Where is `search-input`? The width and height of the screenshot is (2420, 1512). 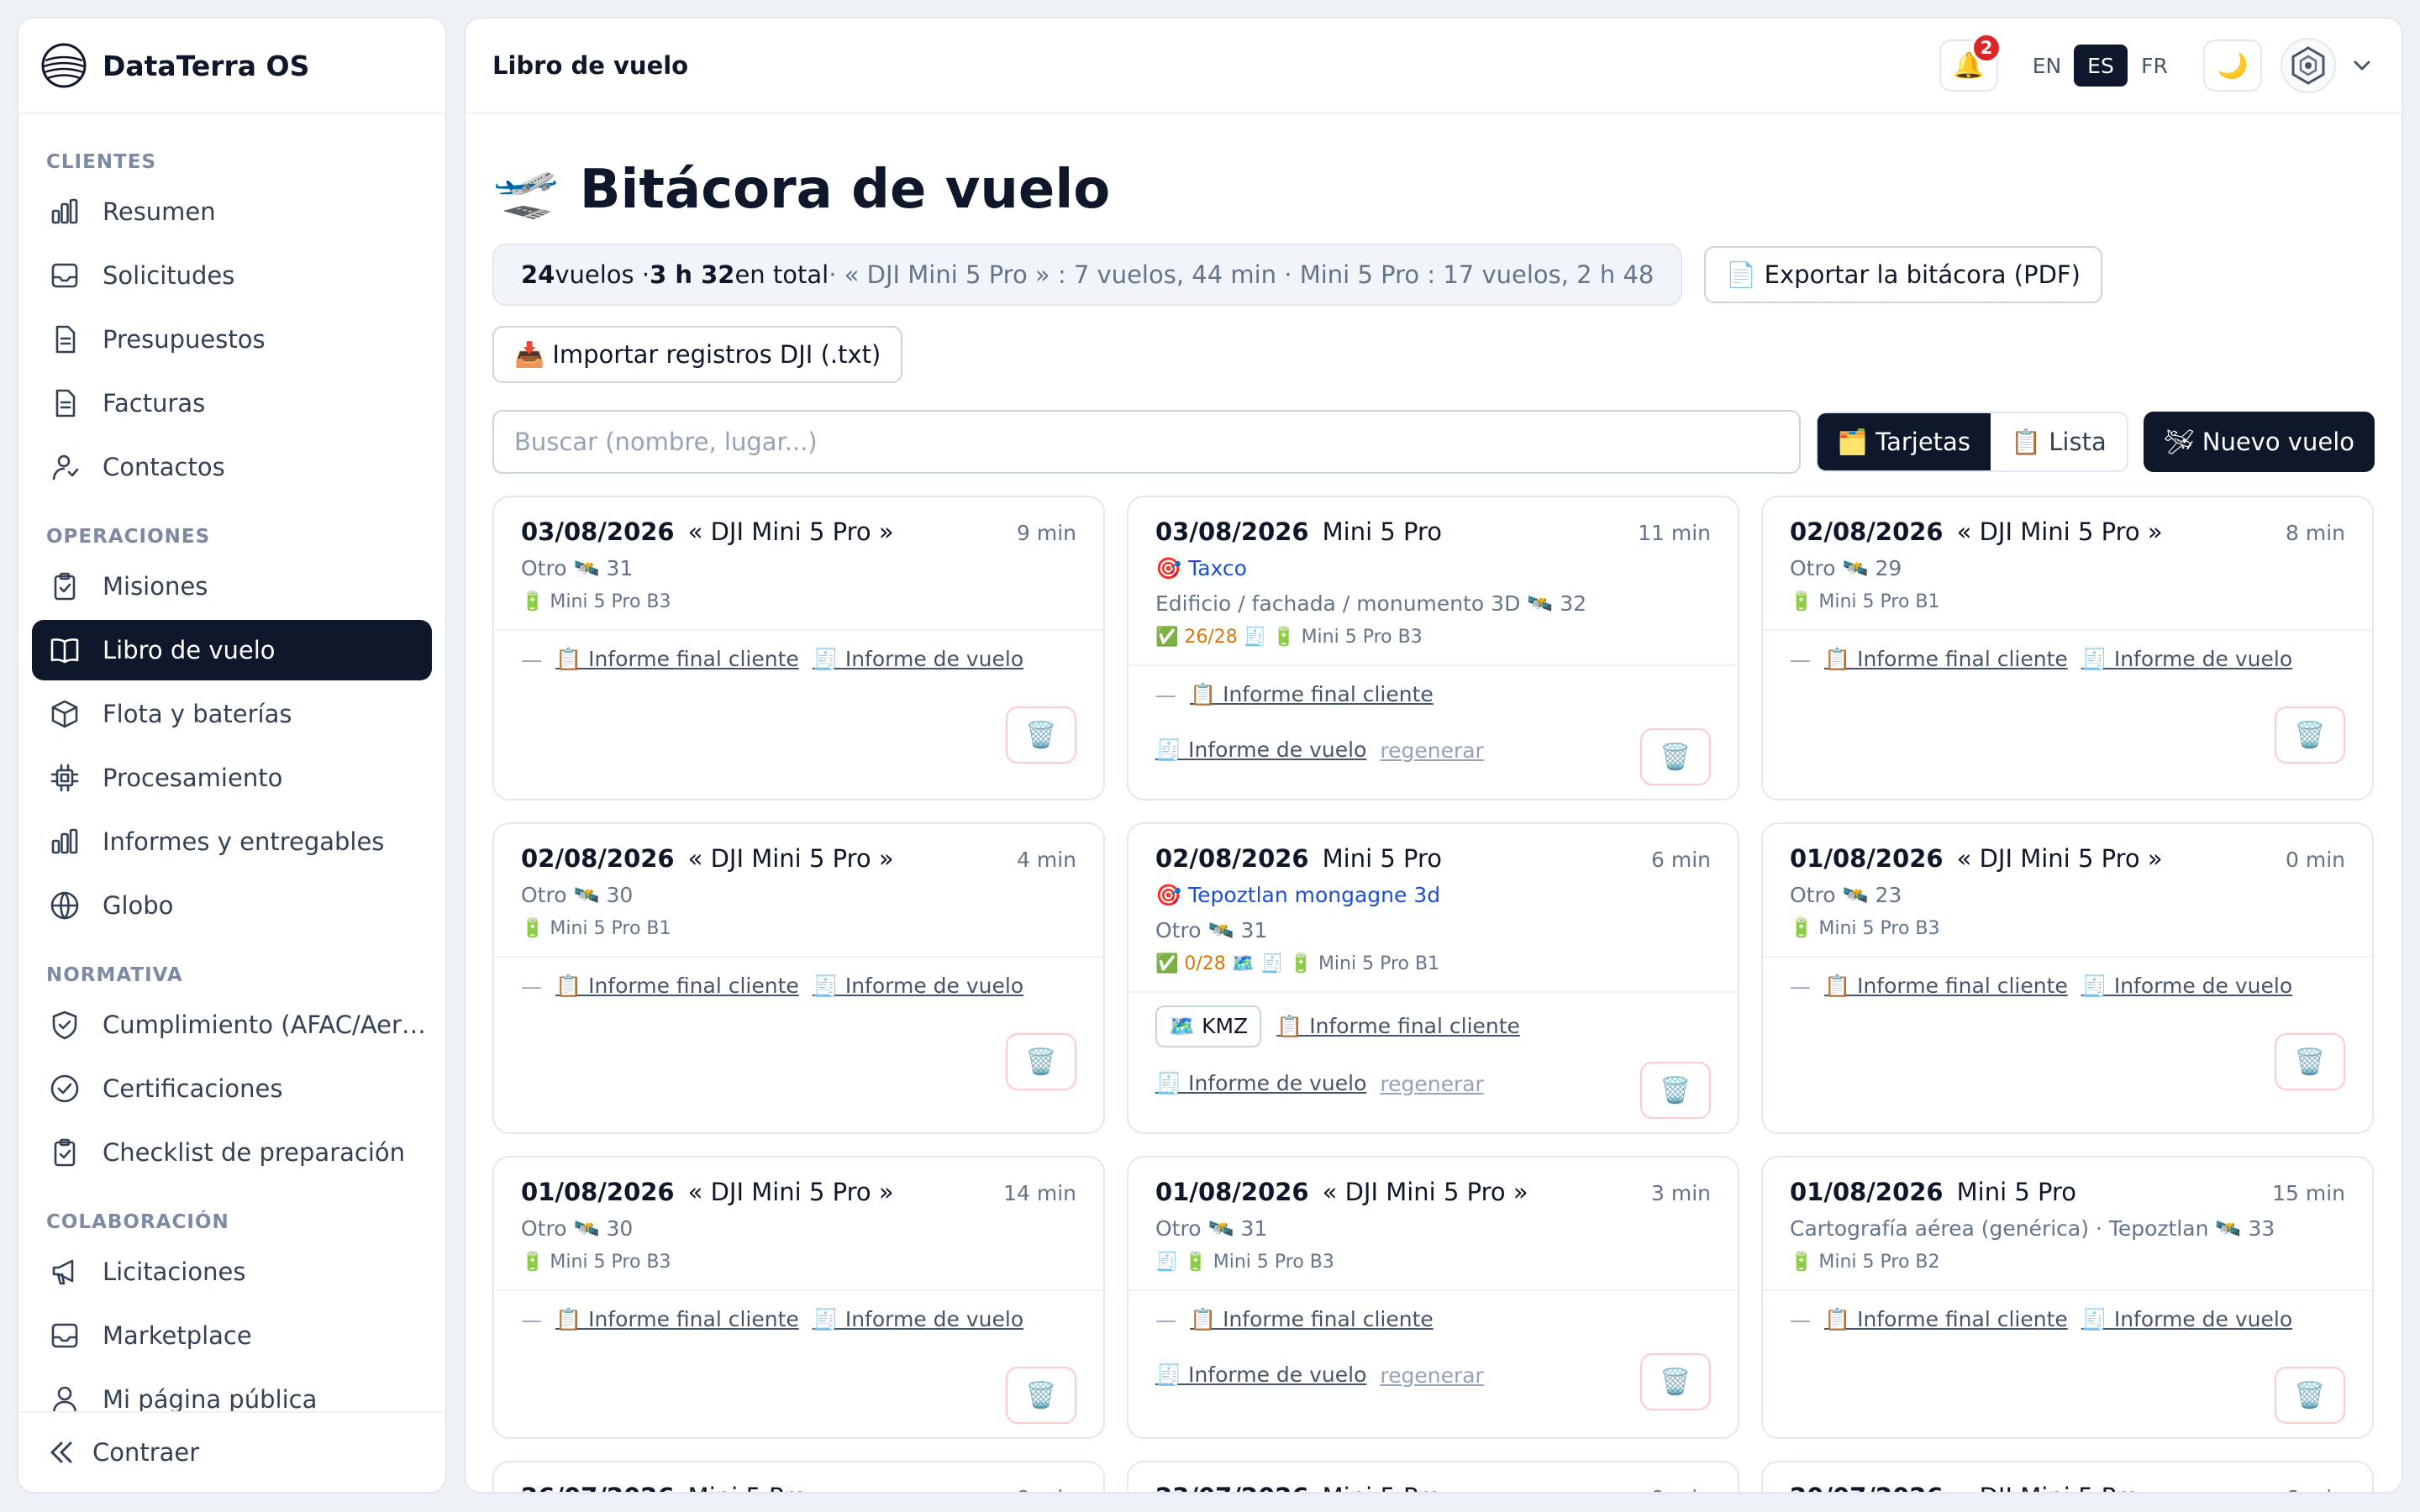
search-input is located at coordinates (1146, 442).